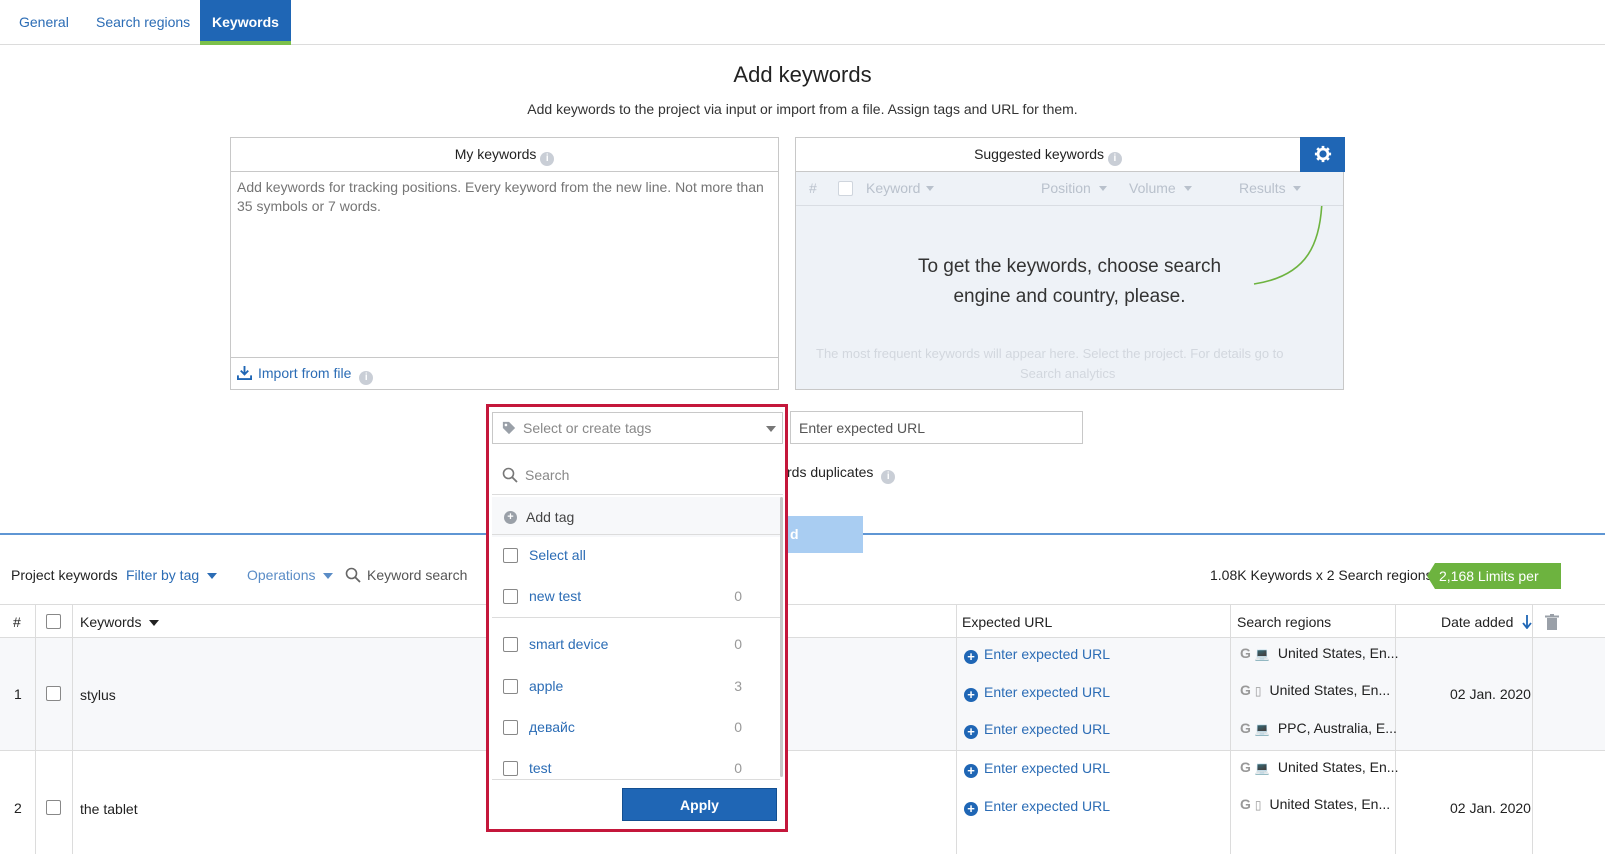  Describe the element at coordinates (1152, 188) in the screenshot. I see `col-volume: Volume` at that location.